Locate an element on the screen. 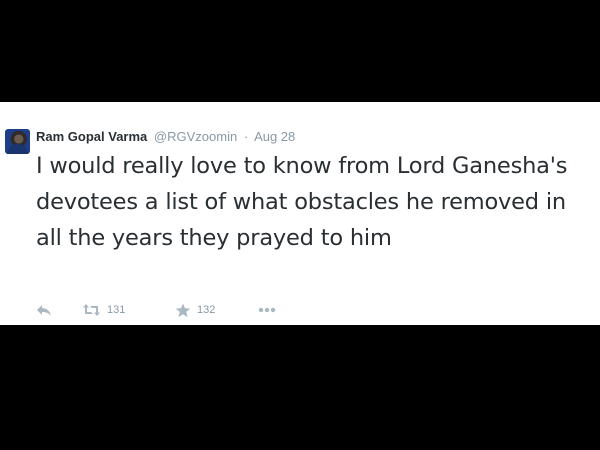 This screenshot has width=600, height=450. author-name: Ram Gopal Varma is located at coordinates (91, 136).